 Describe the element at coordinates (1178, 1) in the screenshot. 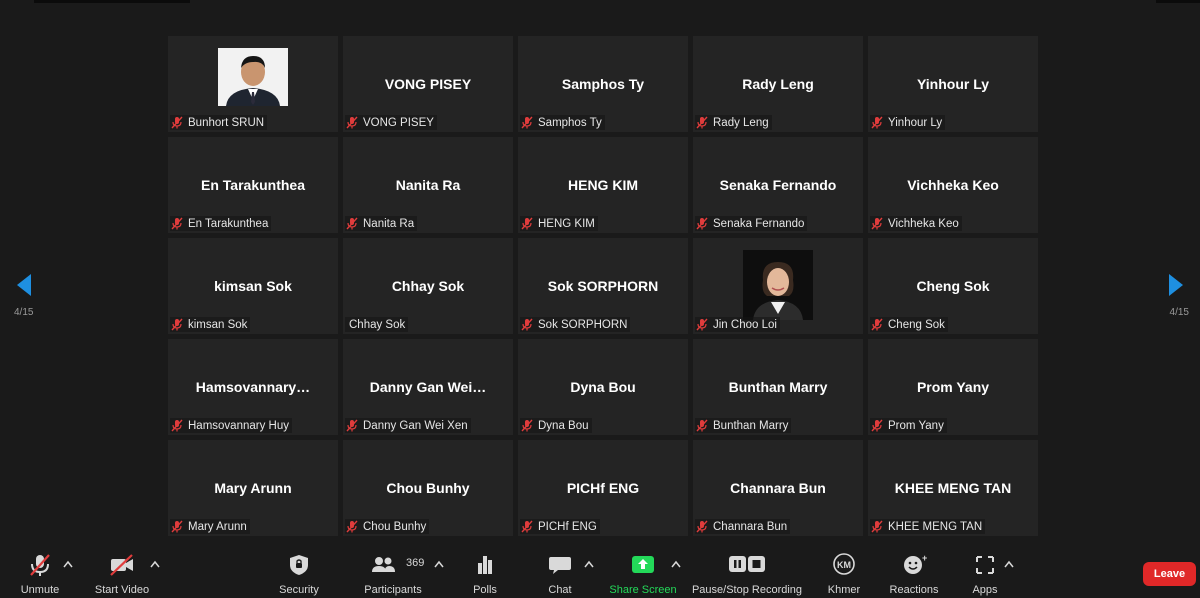

I see `top-bar-fragment-right` at that location.